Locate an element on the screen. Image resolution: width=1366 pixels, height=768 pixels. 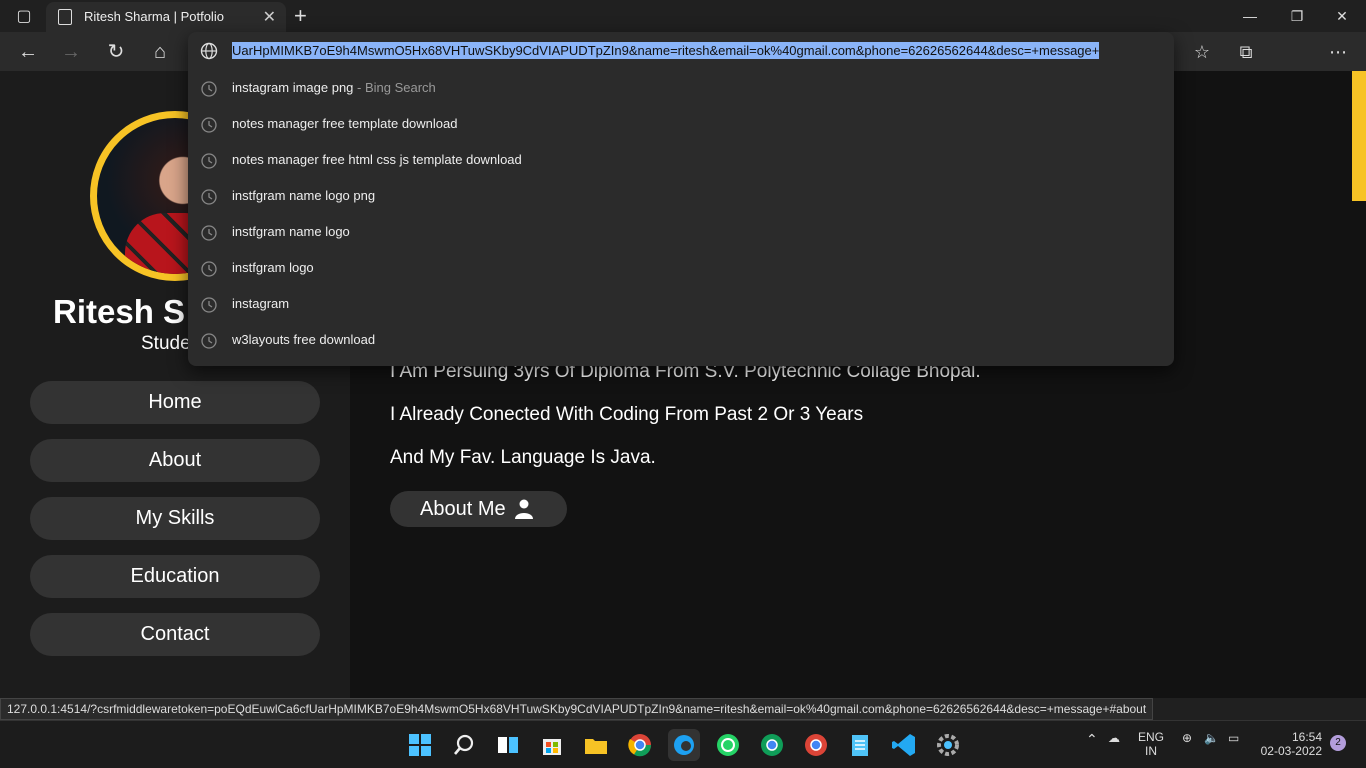
globe-icon is located at coordinates (209, 51).